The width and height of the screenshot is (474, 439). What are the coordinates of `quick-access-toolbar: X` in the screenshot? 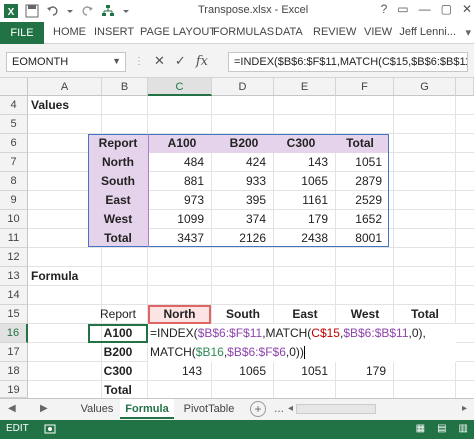 It's located at (67, 11).